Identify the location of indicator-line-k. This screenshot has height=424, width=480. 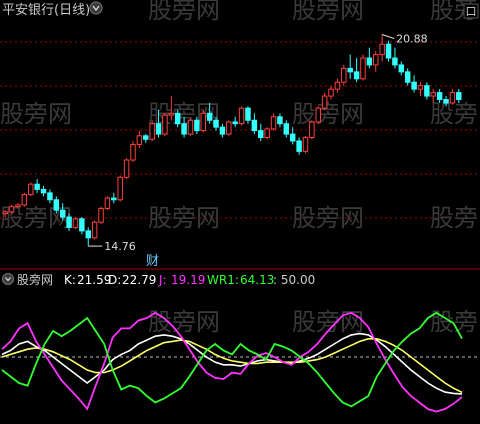
(232, 363).